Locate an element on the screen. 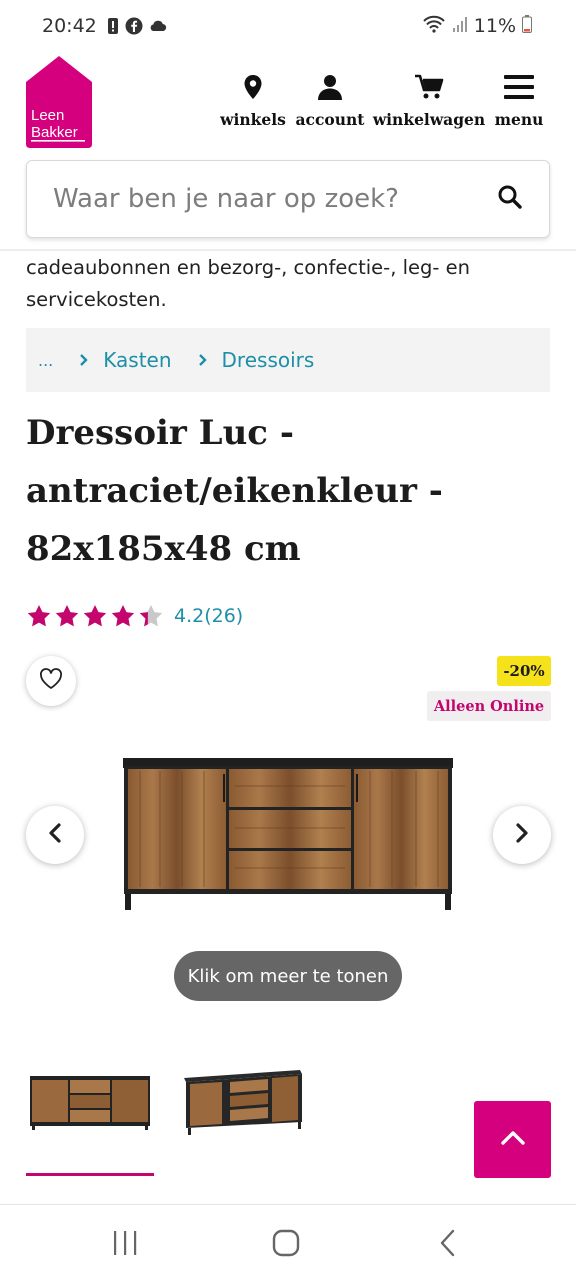  search-bar is located at coordinates (288, 199).